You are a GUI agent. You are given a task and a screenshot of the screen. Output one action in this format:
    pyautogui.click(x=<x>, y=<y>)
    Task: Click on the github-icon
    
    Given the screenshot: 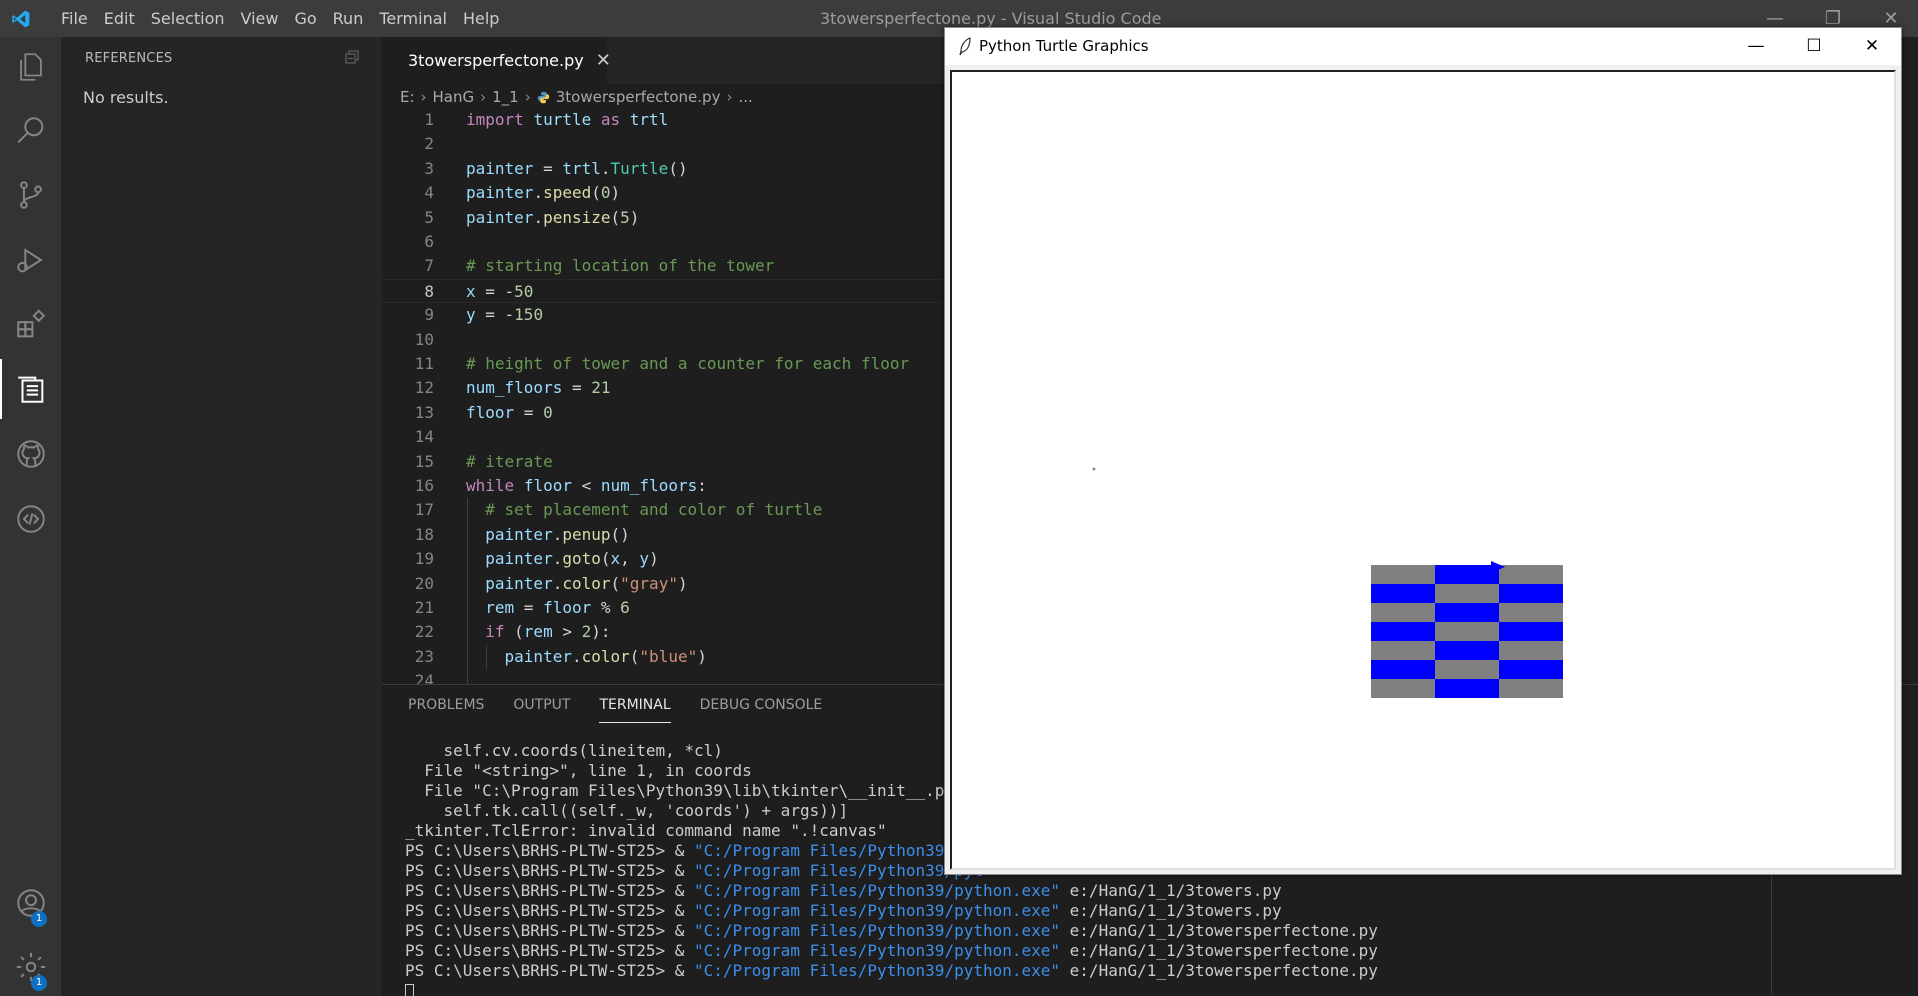 What is the action you would take?
    pyautogui.click(x=30, y=454)
    